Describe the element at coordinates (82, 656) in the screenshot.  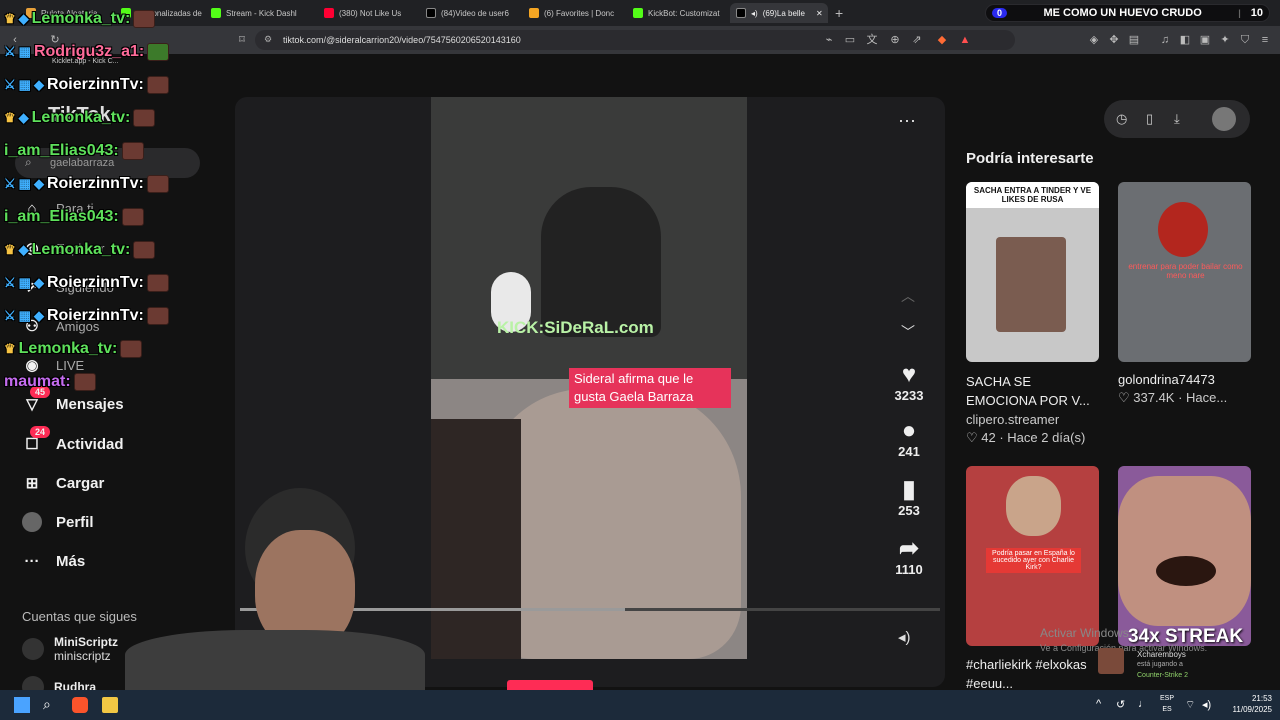
I see `account-handle: miniscriptz` at that location.